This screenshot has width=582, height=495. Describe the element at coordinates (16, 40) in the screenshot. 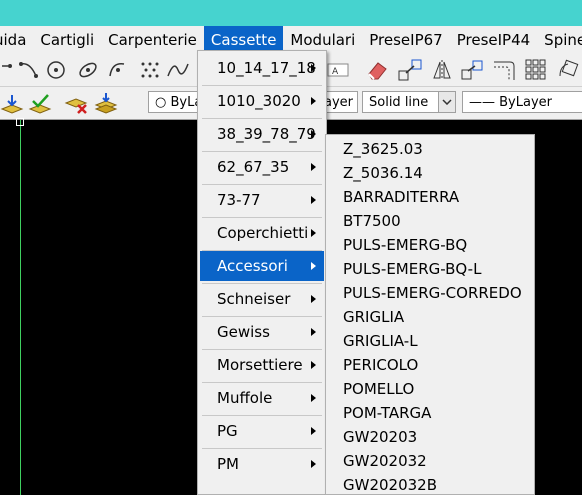

I see `menu-guida: uida` at that location.